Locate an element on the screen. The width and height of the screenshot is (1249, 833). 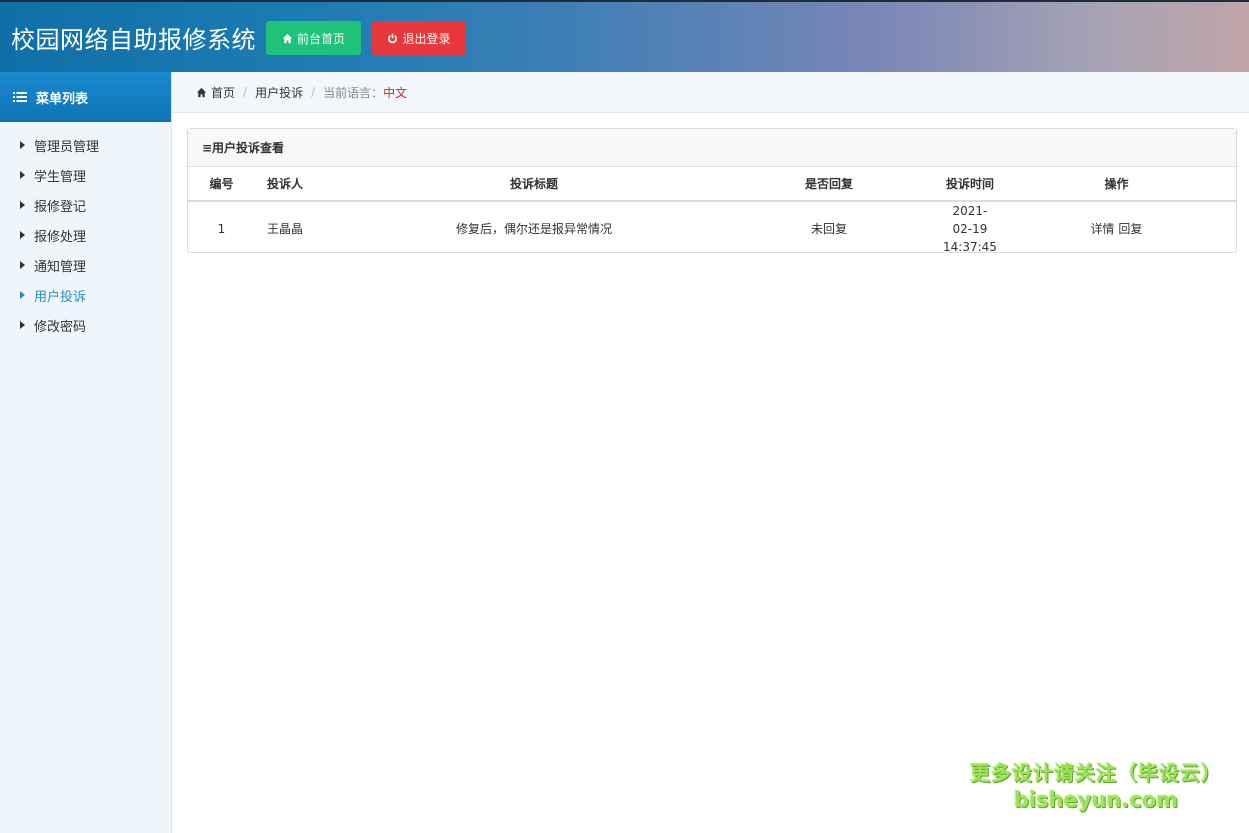
frontend-home-button: 前台首页 is located at coordinates (313, 38).